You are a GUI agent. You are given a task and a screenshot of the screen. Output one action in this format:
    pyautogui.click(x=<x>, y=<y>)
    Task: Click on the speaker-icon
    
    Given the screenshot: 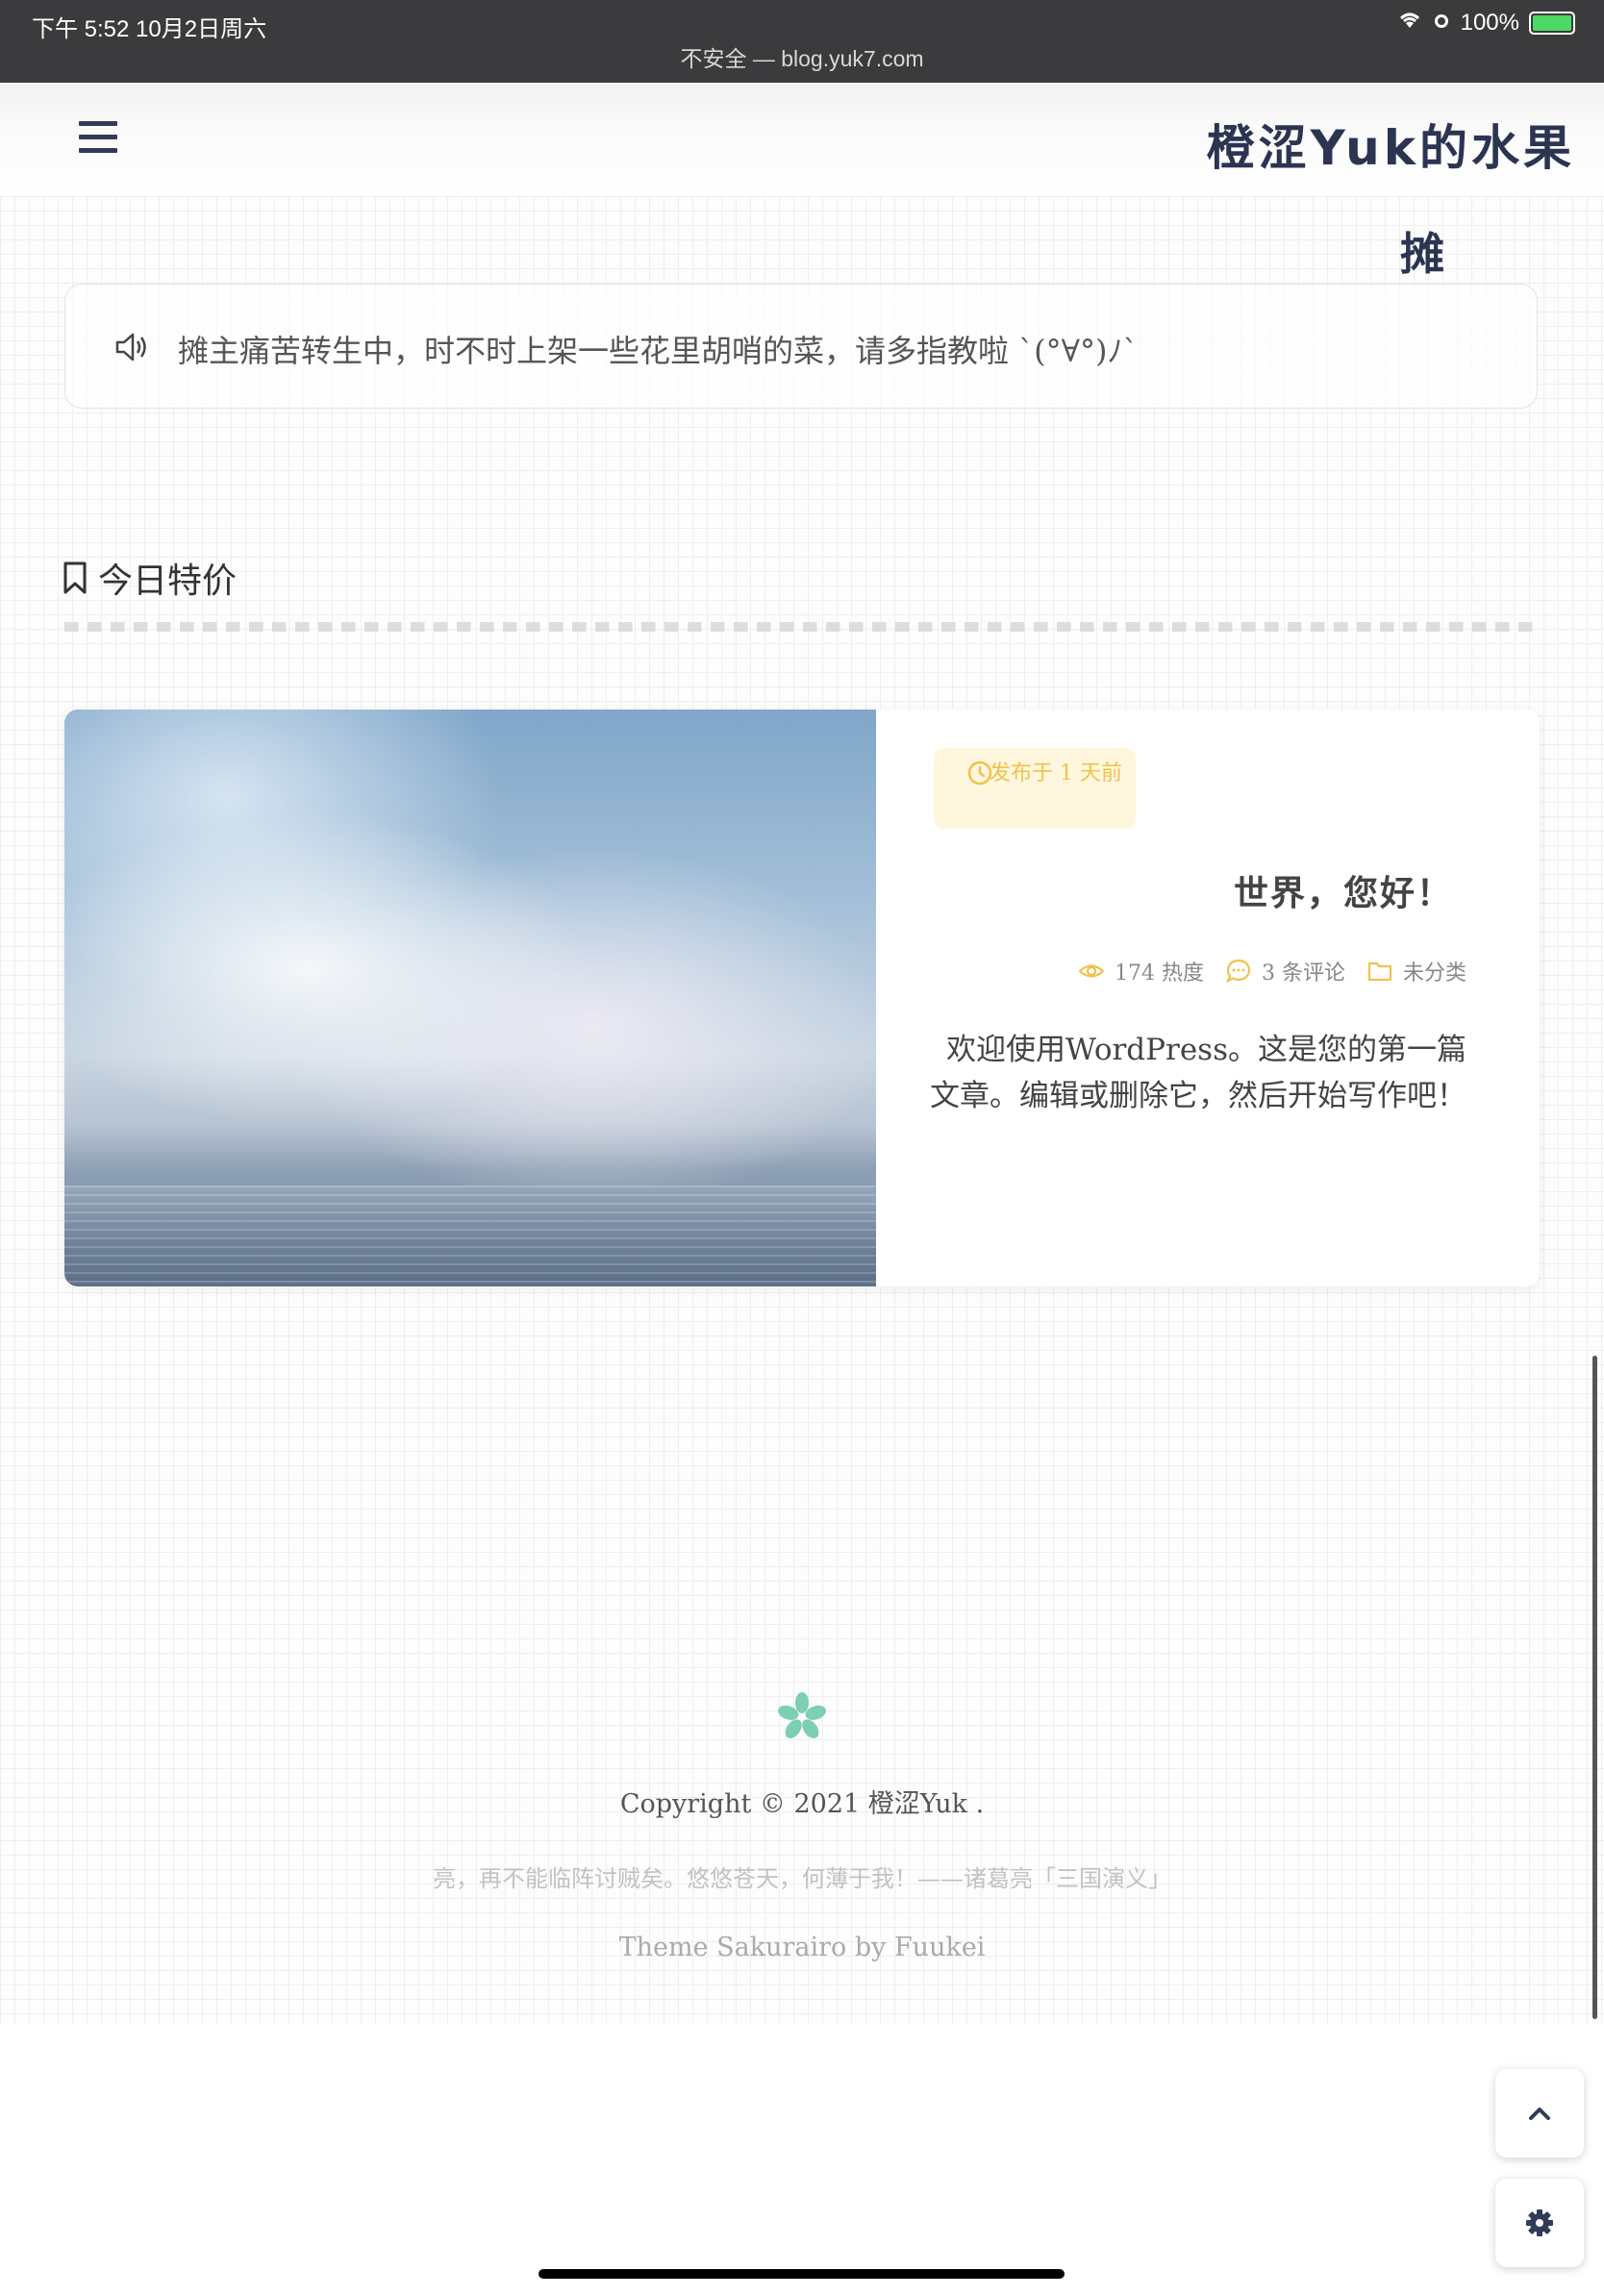 What is the action you would take?
    pyautogui.click(x=130, y=347)
    